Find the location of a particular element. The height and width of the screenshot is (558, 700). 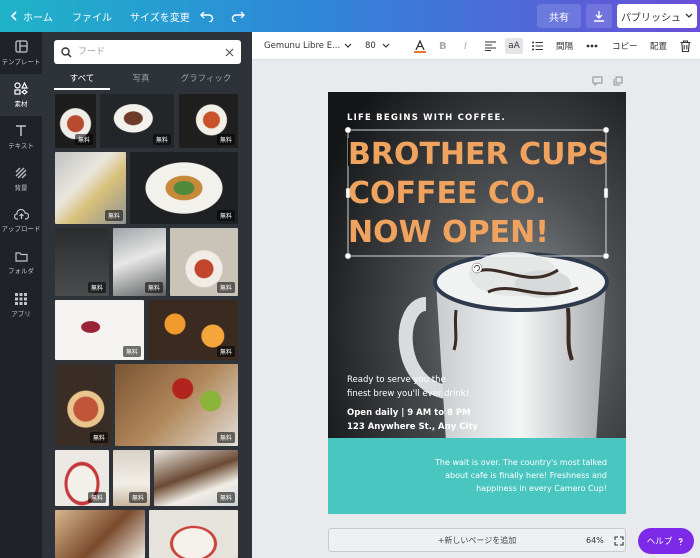

resize-button: サイズを変更 is located at coordinates (160, 16).